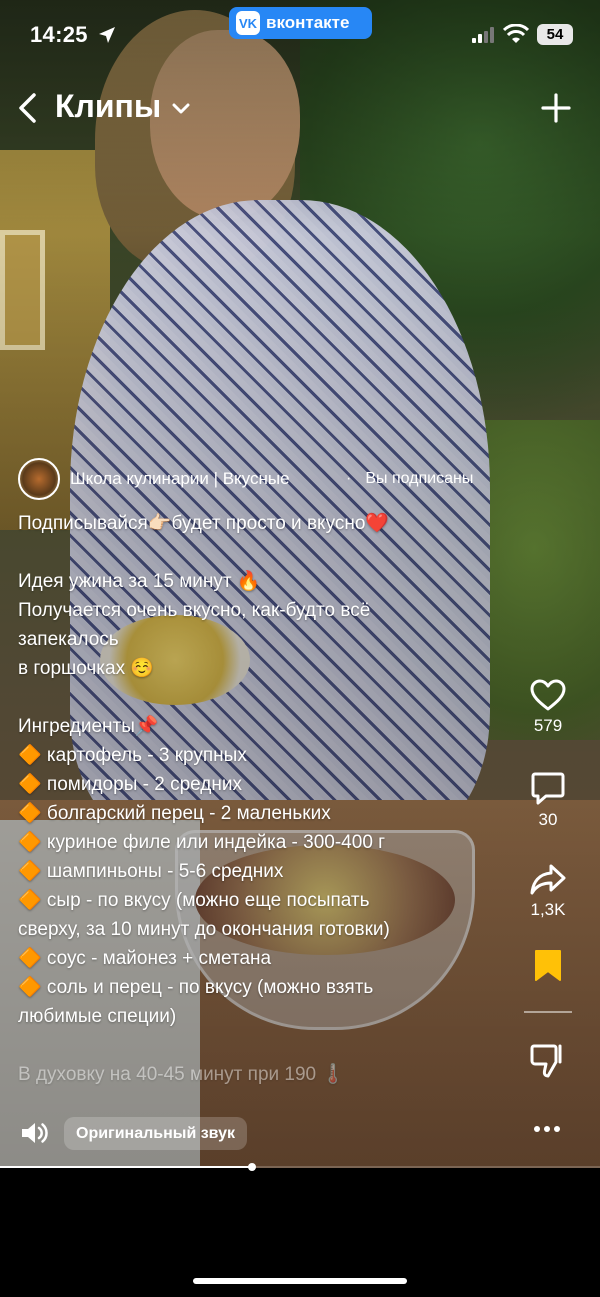 The height and width of the screenshot is (1297, 600). What do you see at coordinates (548, 909) in the screenshot?
I see `shares-count: 1,3K` at bounding box center [548, 909].